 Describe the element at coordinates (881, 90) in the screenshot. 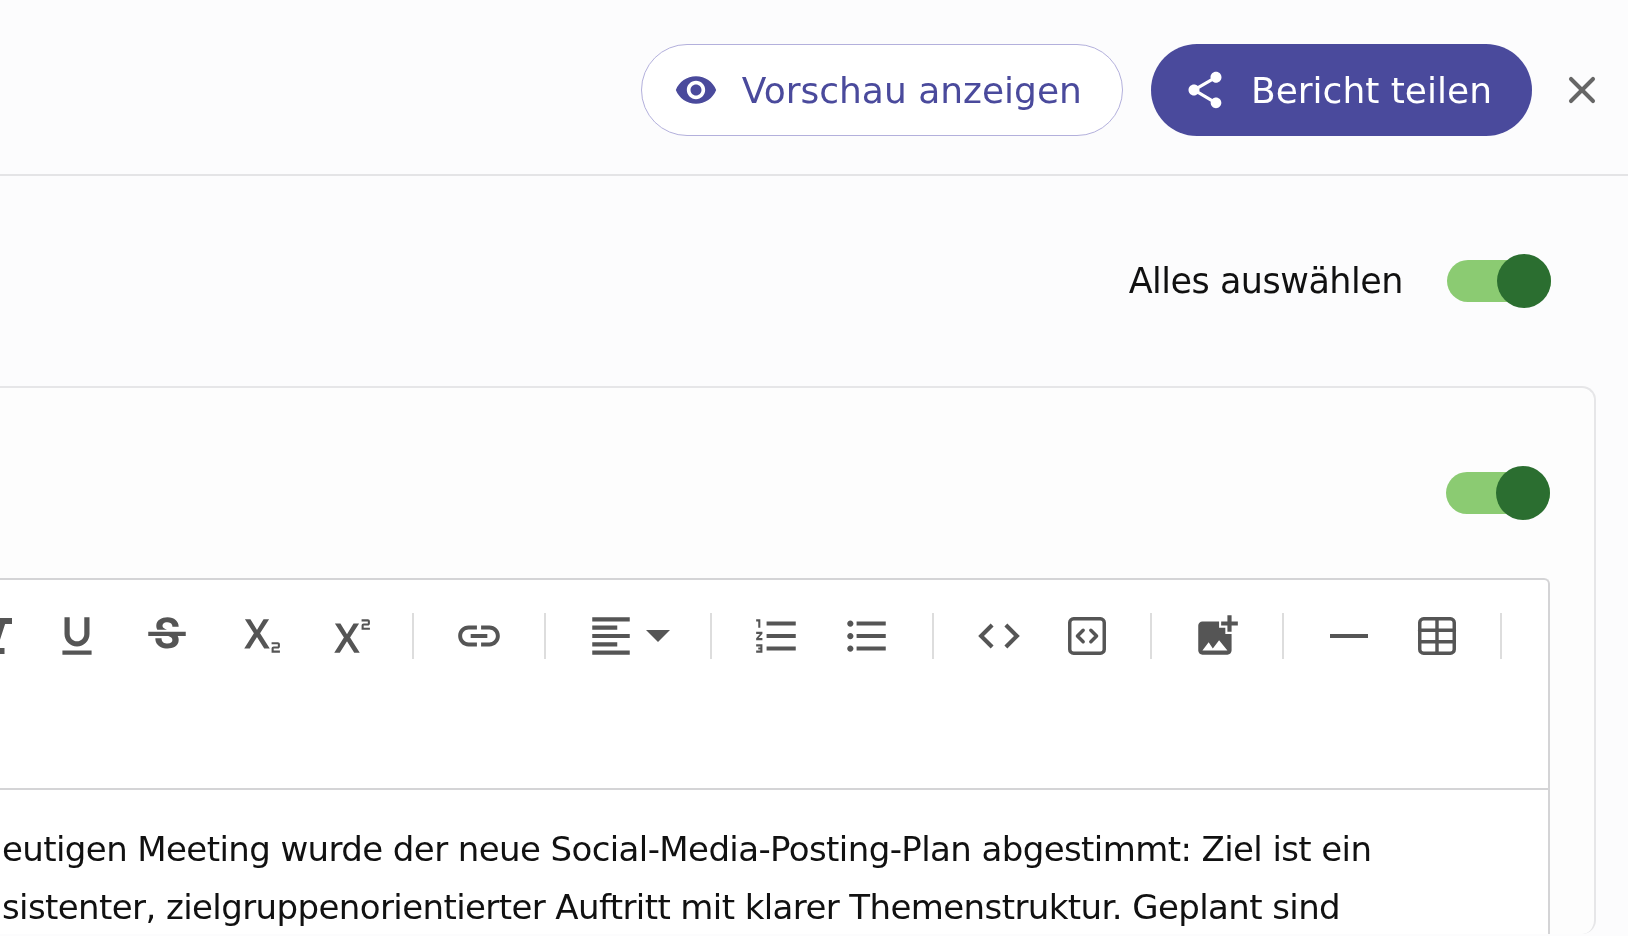

I see `preview-button: Vorschau anzeigen` at that location.